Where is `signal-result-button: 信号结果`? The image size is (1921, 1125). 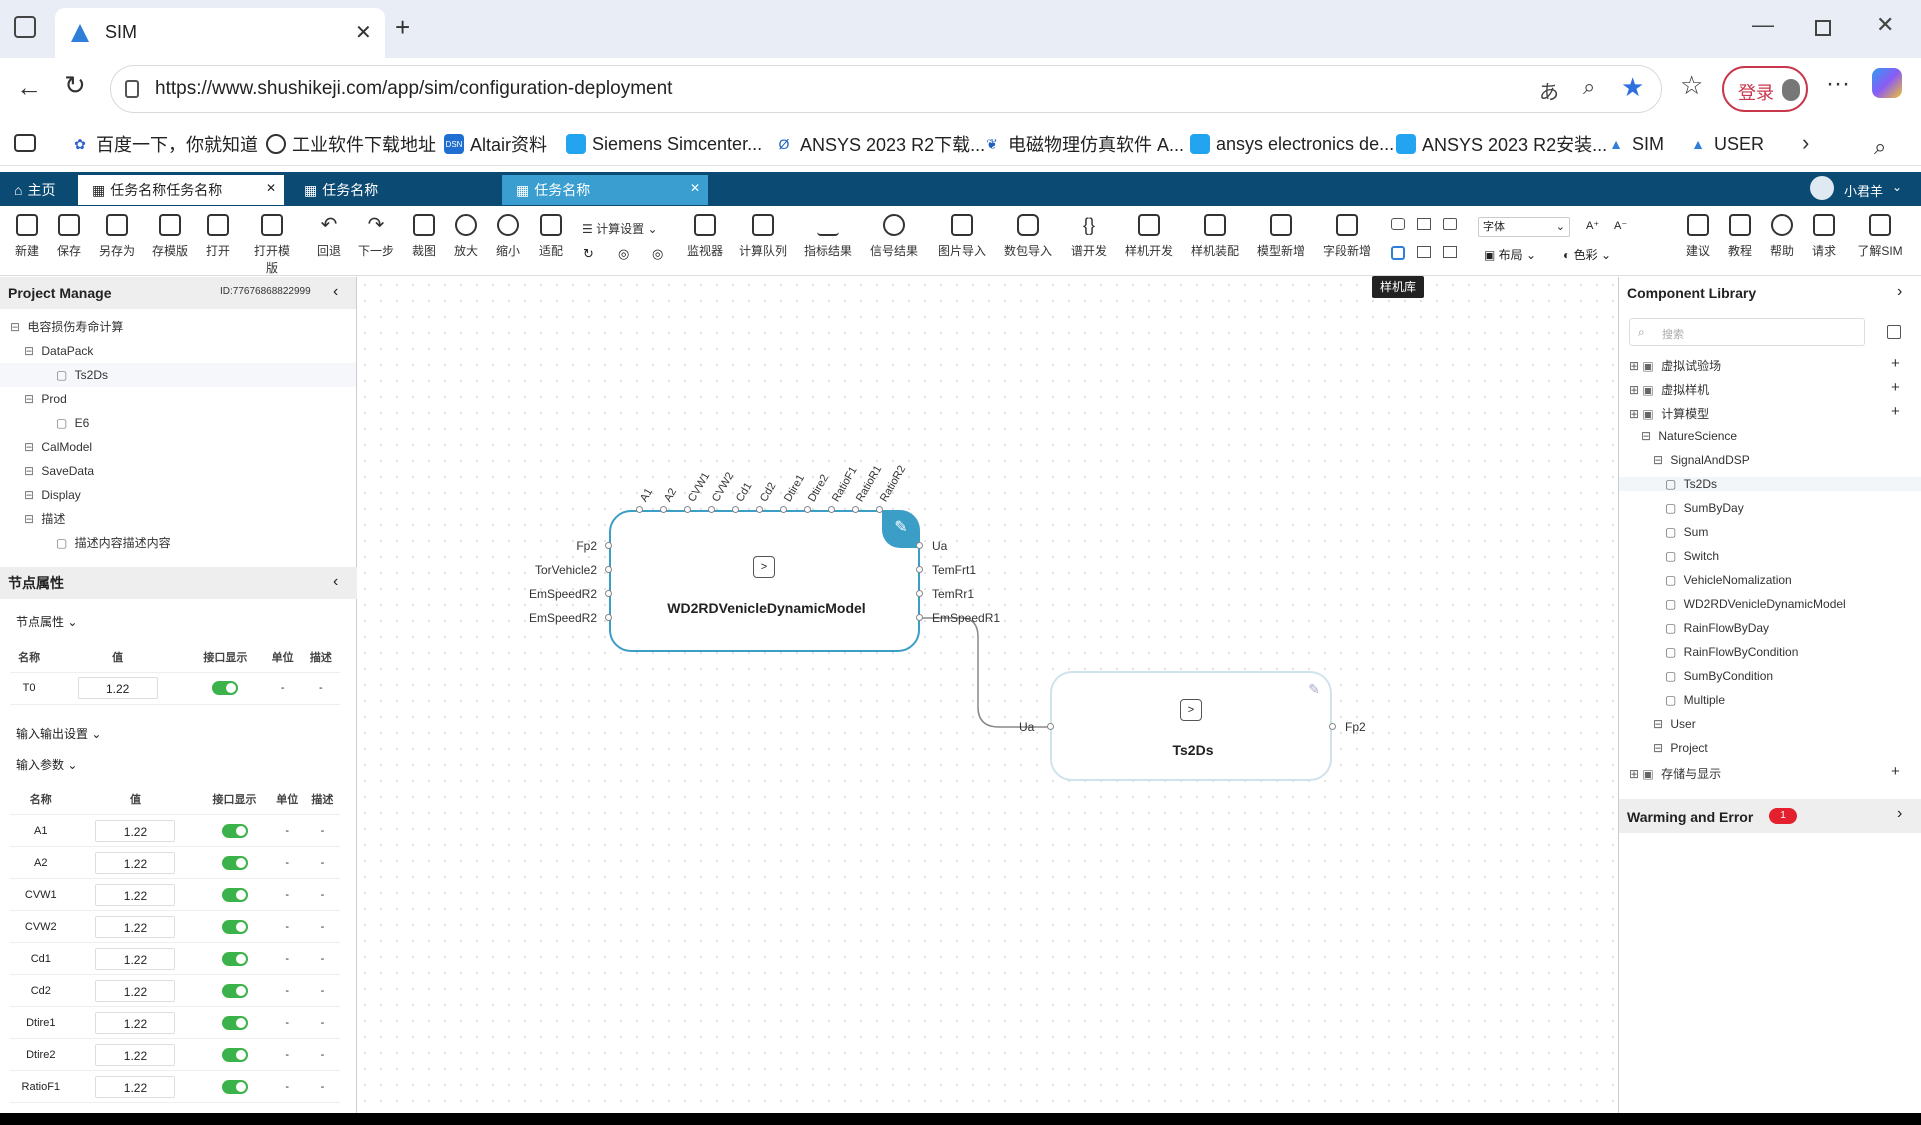
signal-result-button: 信号结果 is located at coordinates (894, 236).